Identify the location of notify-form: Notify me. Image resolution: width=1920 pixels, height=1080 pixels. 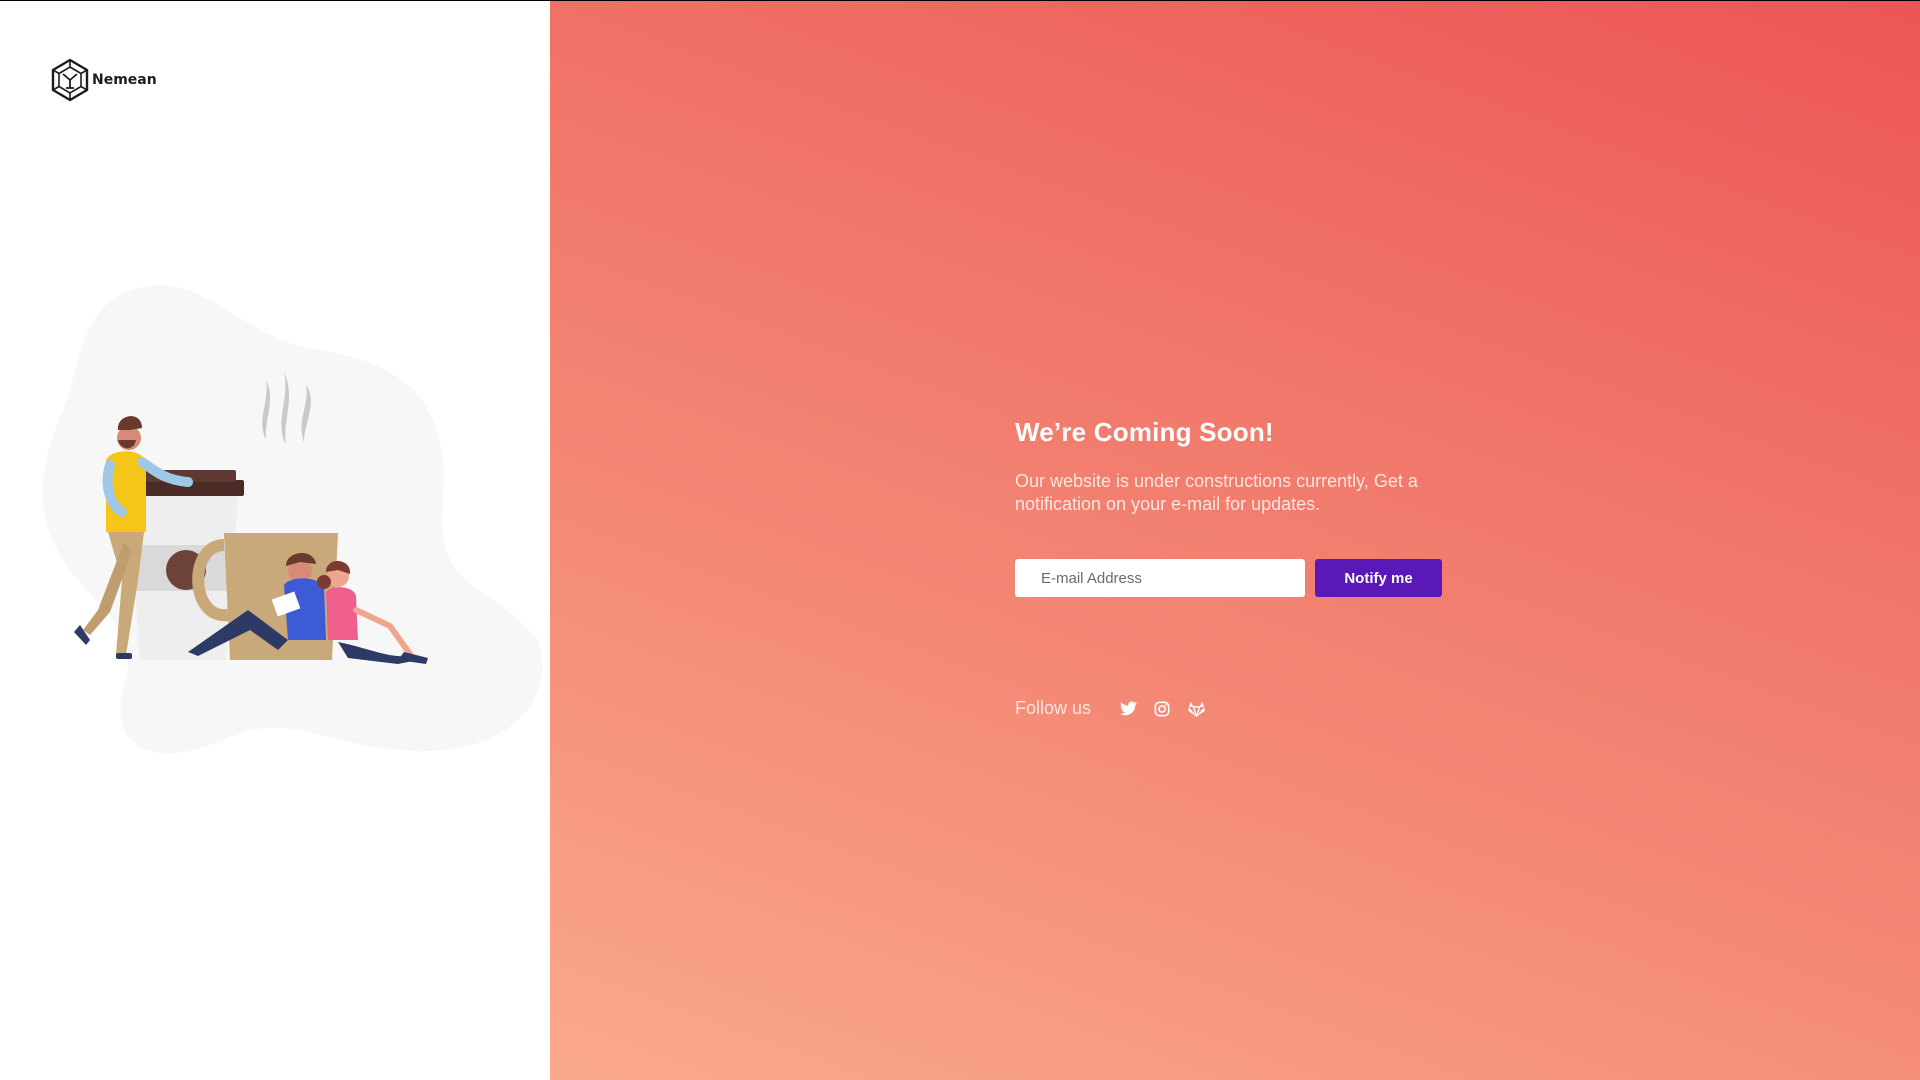
(1228, 578).